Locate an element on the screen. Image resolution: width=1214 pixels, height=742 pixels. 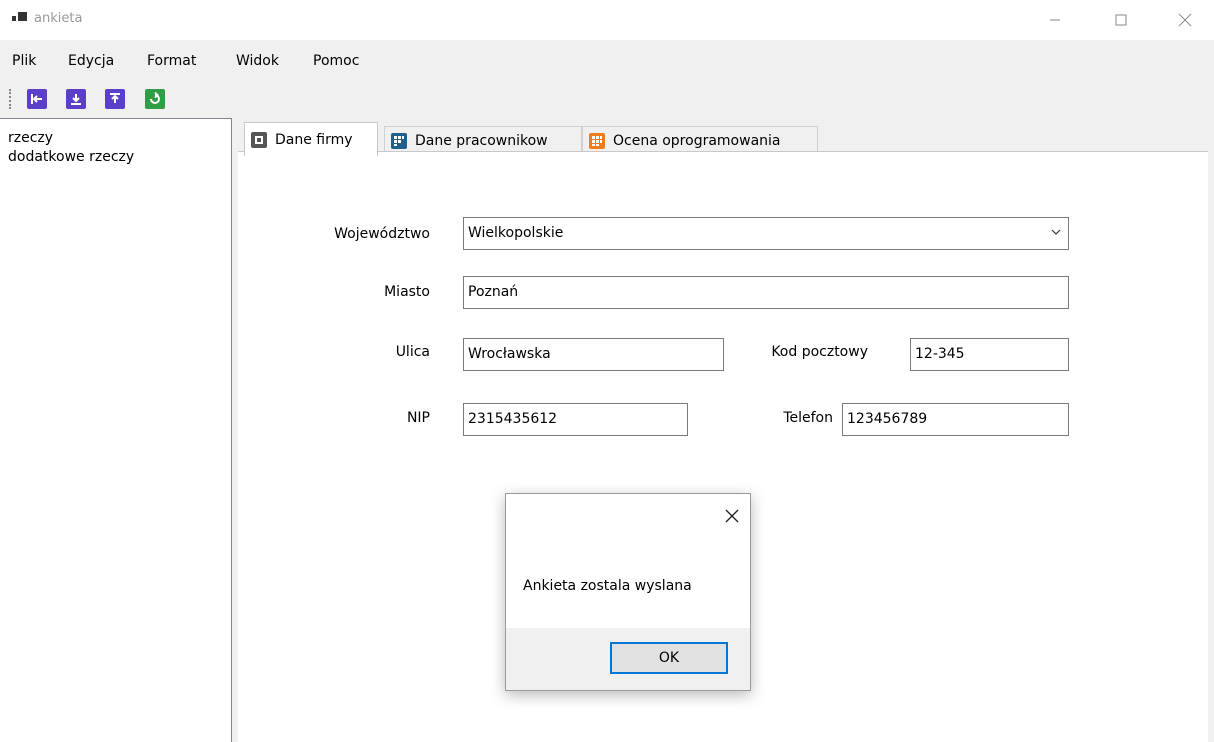
kod-pocztowy-input: 12-345 is located at coordinates (989, 354).